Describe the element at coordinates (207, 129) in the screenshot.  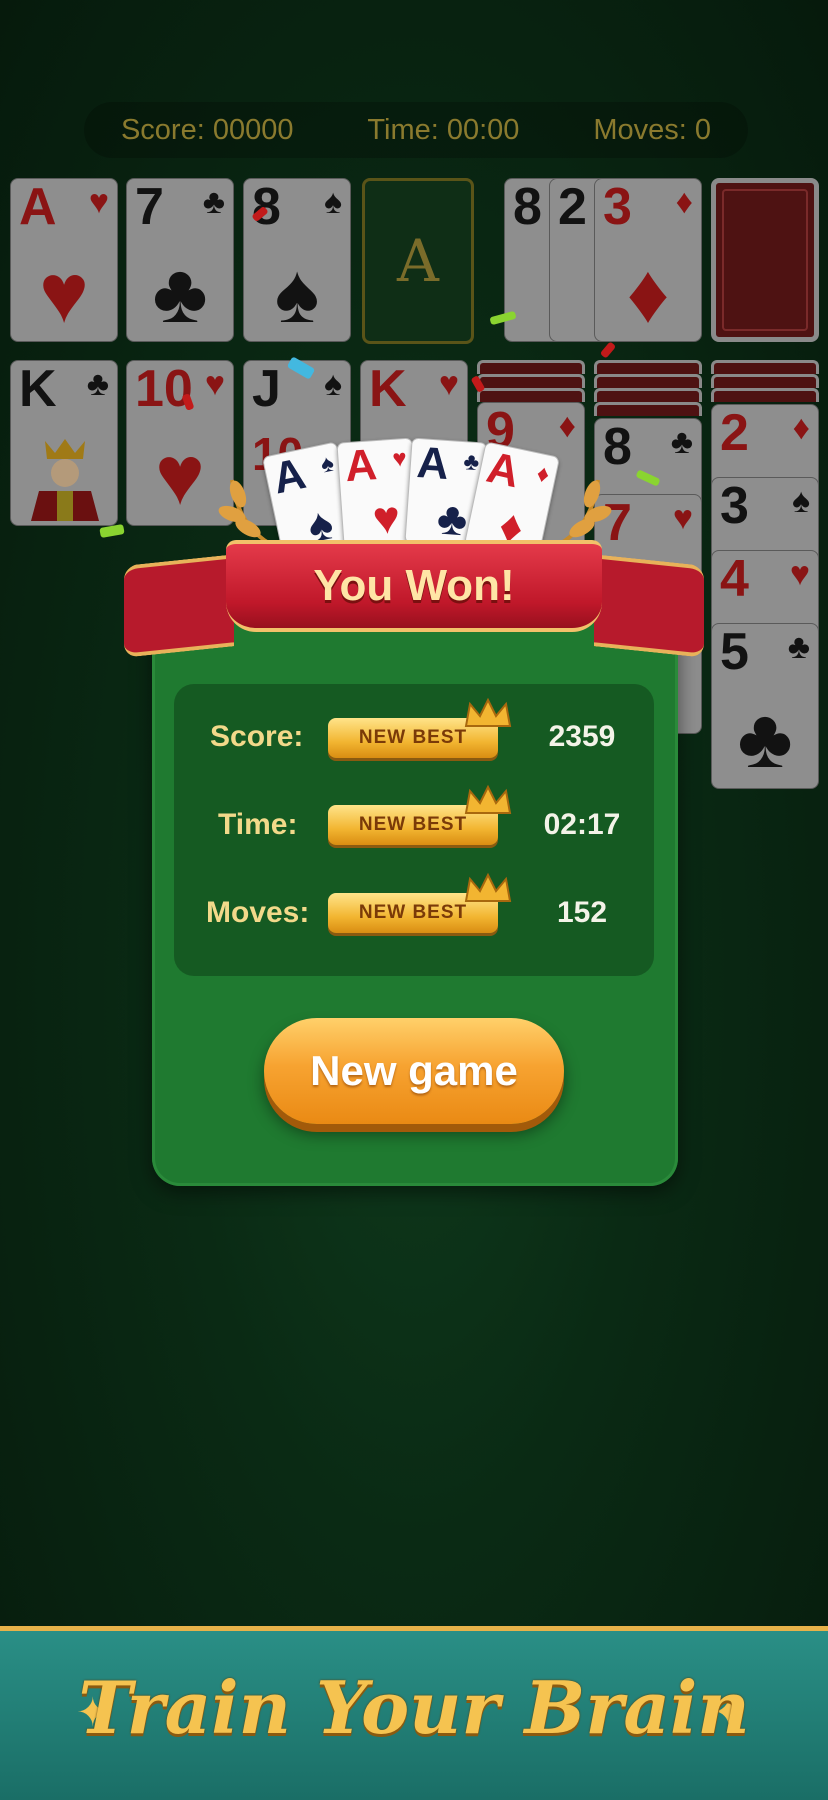
I see `score-counter: Score: 00000` at that location.